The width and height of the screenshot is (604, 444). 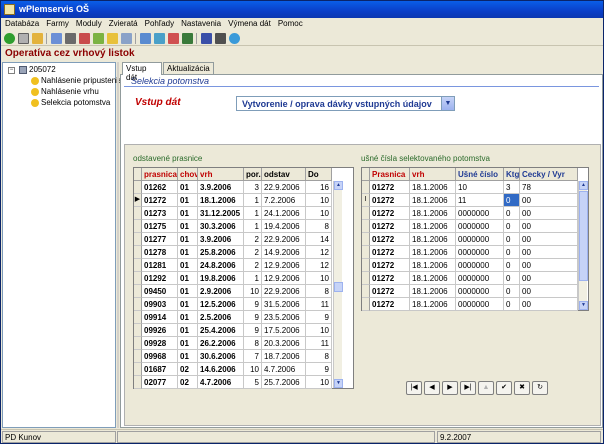 I want to click on table-cell: 8, so click(x=253, y=343).